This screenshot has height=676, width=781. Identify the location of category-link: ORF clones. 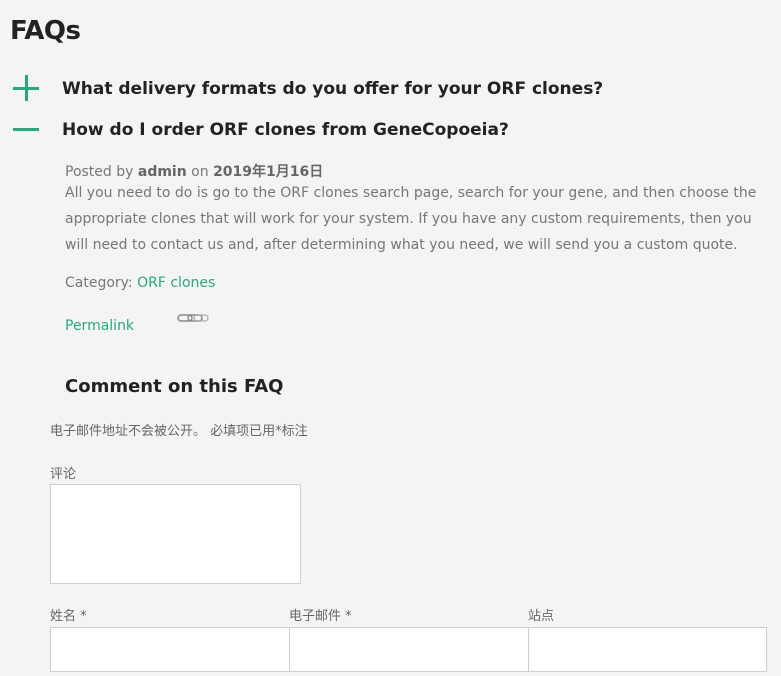
(176, 283).